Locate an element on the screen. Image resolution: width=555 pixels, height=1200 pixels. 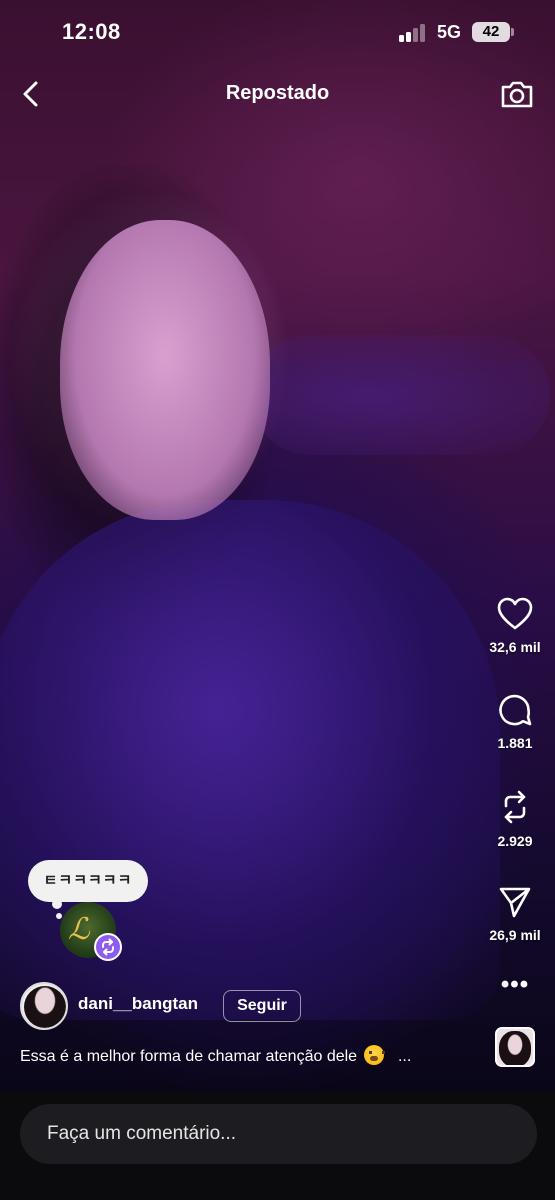
audio-thumbnail is located at coordinates (515, 1047).